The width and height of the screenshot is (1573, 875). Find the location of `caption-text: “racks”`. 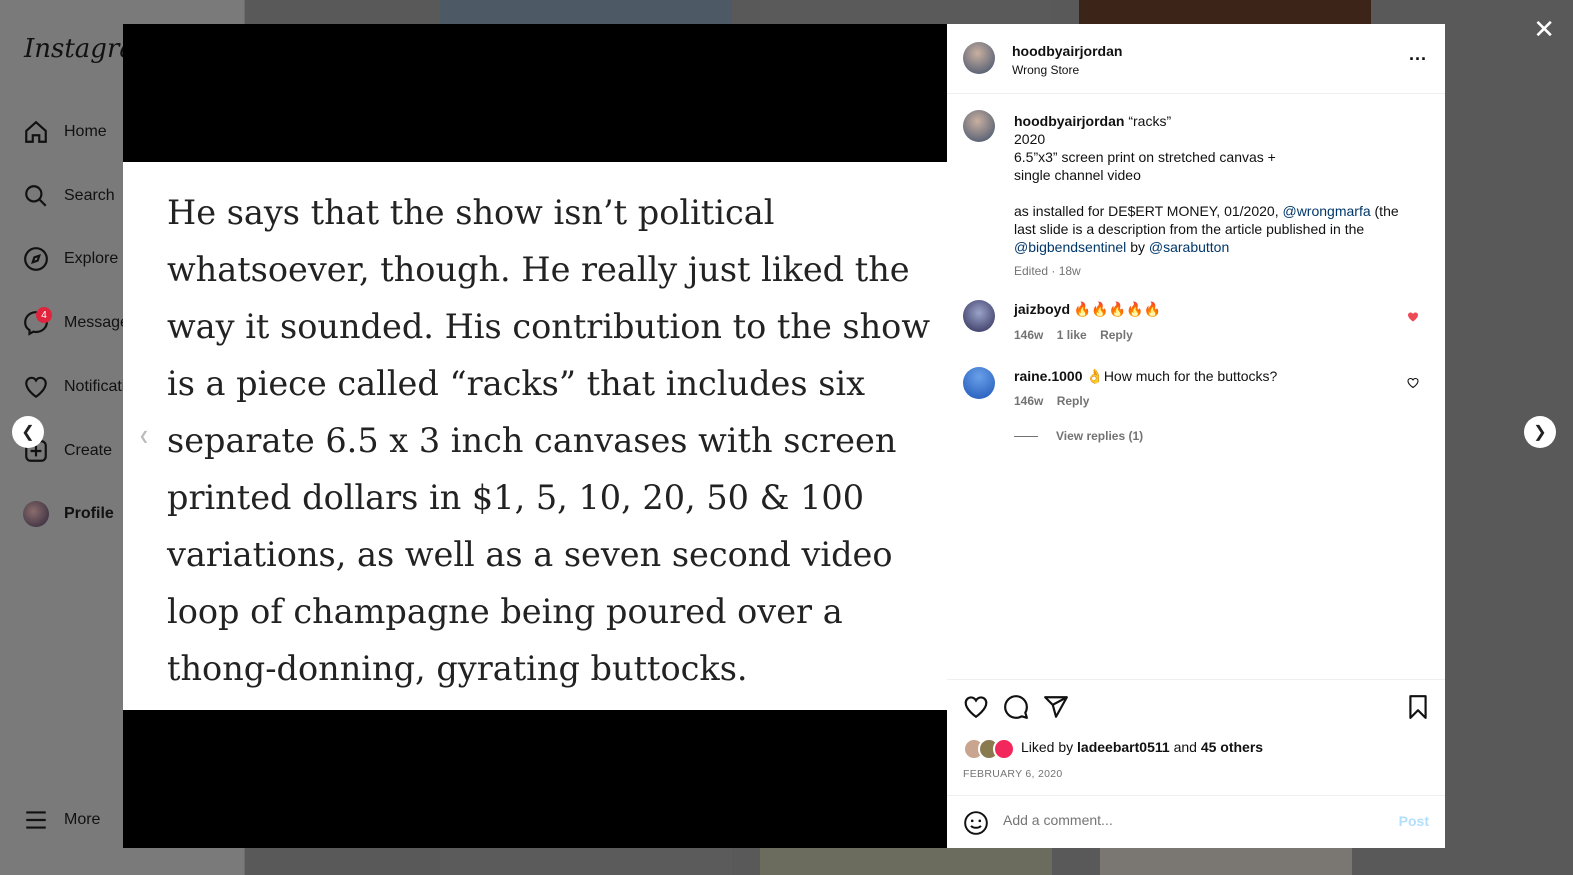

caption-text: “racks” is located at coordinates (1150, 121).